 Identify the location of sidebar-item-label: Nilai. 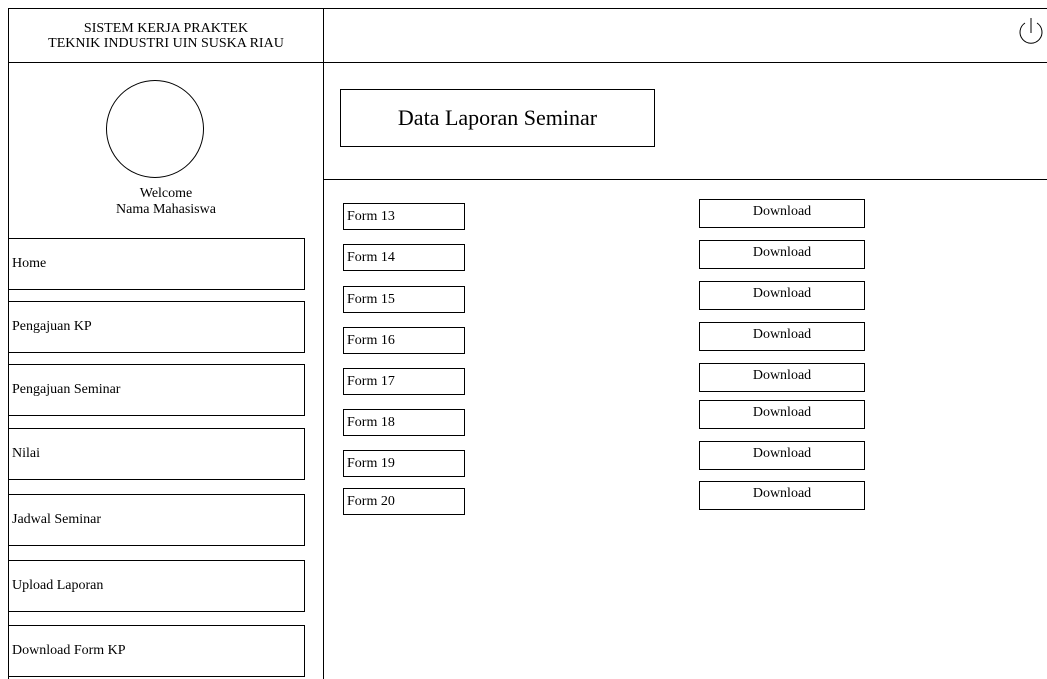
(26, 453).